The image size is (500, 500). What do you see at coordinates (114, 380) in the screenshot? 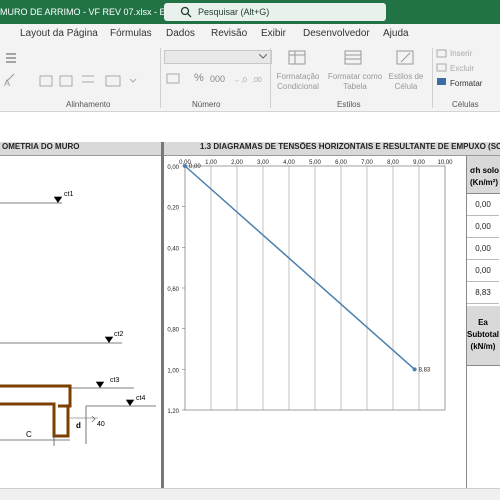
I see `ct3-label: ct3` at bounding box center [114, 380].